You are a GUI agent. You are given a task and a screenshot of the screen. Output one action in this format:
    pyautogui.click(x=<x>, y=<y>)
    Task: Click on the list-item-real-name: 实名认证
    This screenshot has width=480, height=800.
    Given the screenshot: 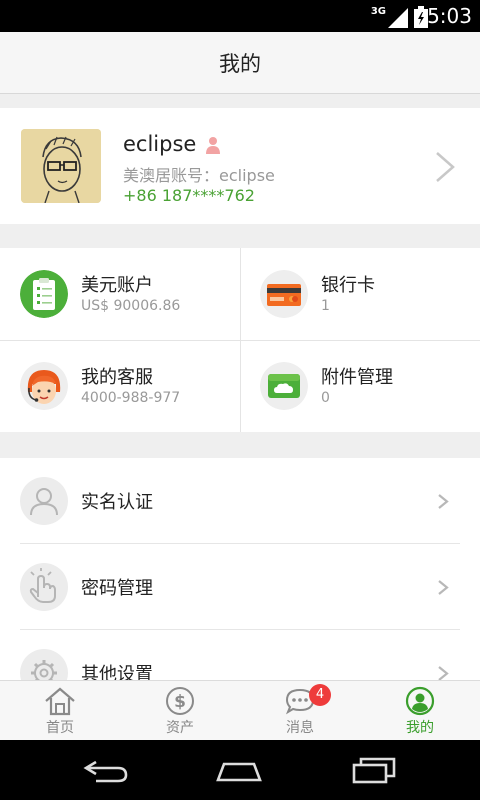 What is the action you would take?
    pyautogui.click(x=240, y=501)
    